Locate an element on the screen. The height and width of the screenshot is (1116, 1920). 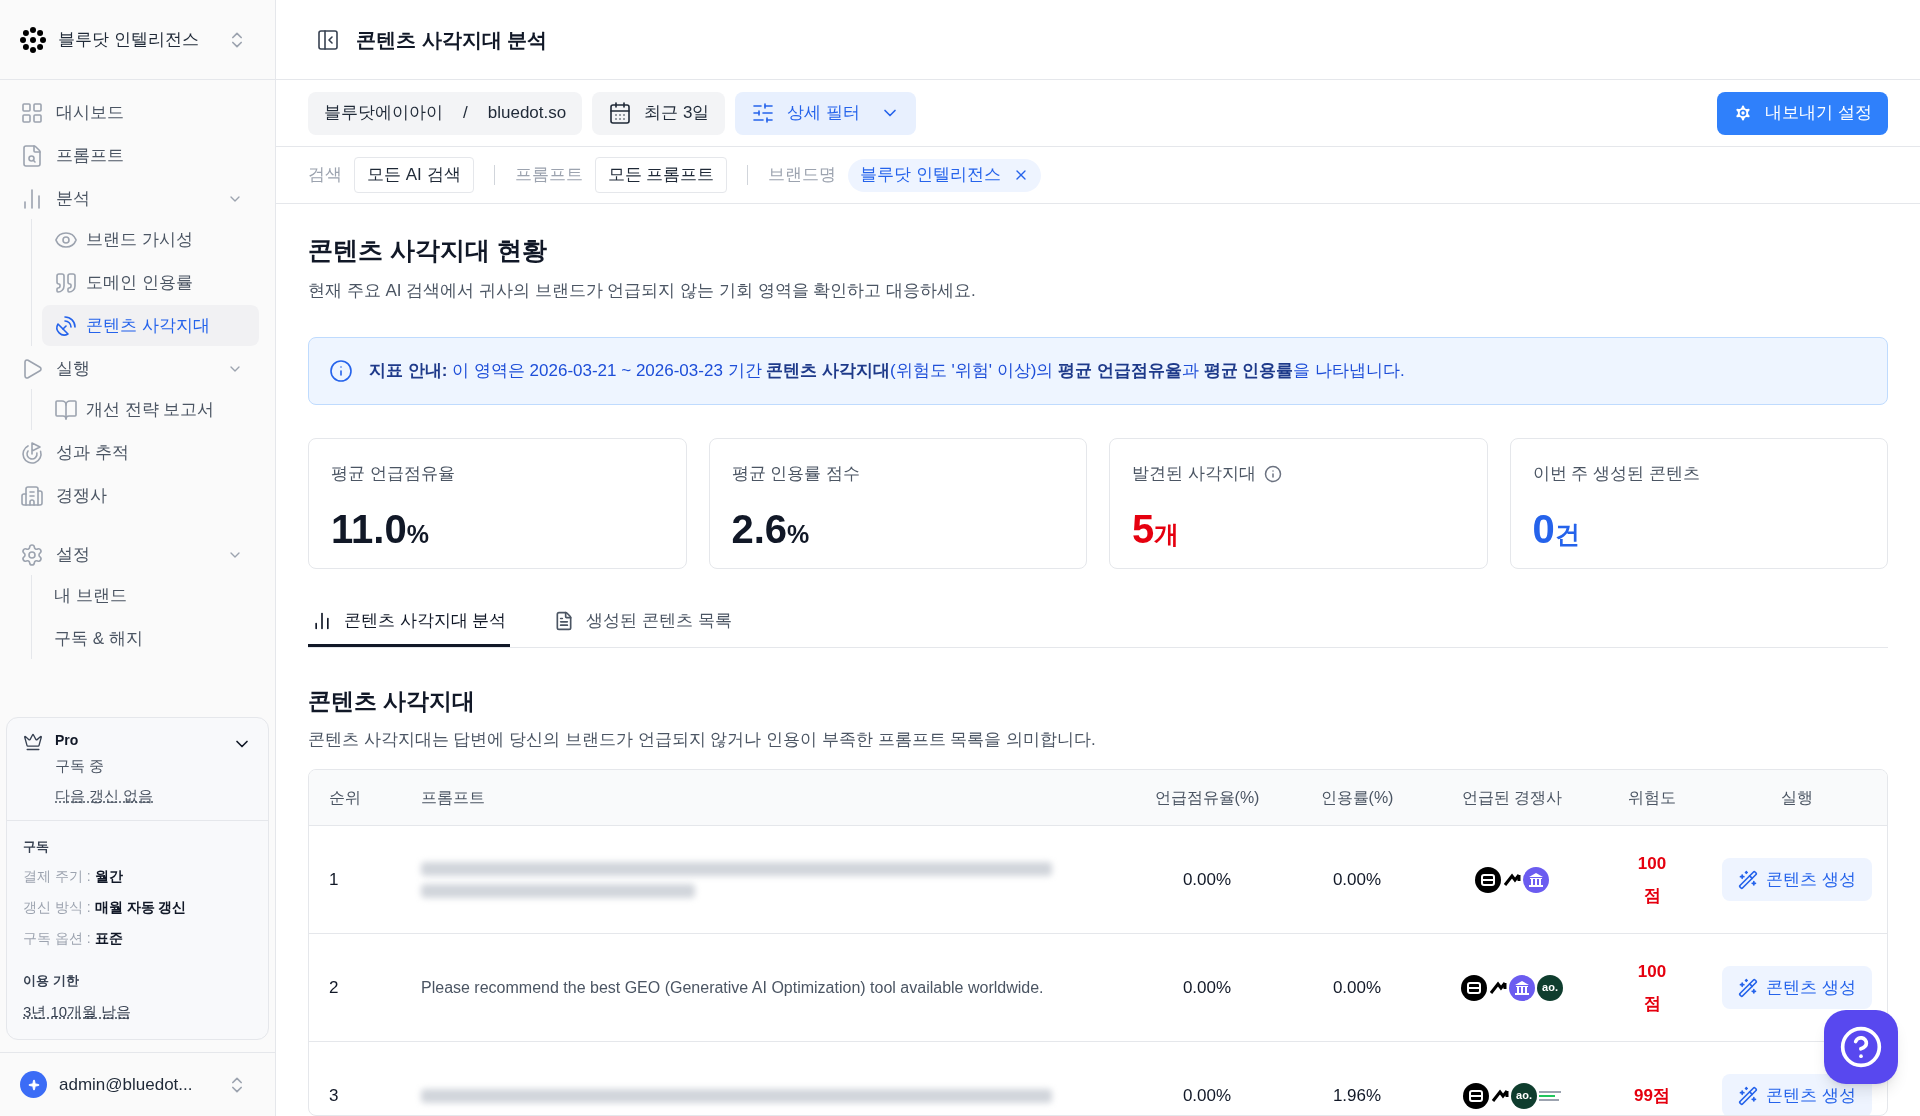
nav-item: 프롬프트 is located at coordinates (137, 155).